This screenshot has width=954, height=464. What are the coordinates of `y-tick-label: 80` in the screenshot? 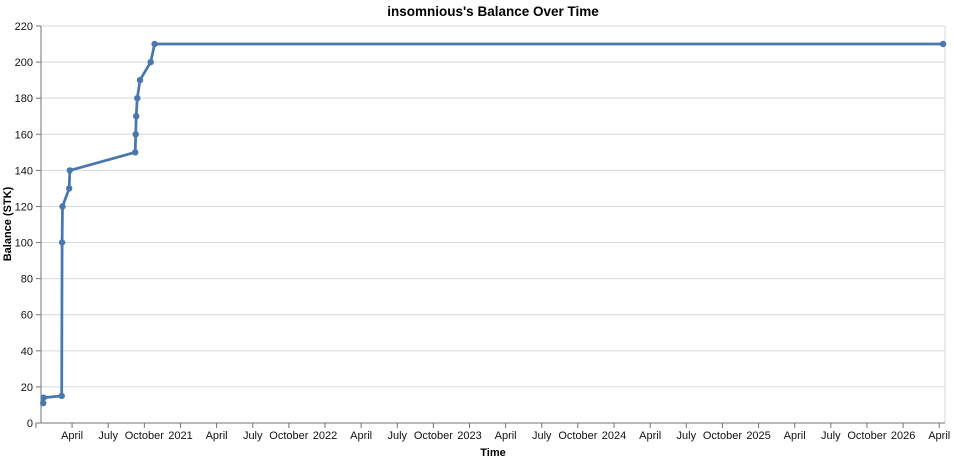 It's located at (27, 280).